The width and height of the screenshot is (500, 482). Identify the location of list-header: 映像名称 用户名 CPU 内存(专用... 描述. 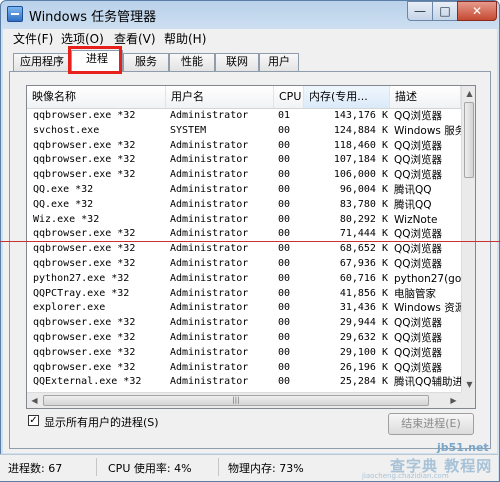
(244, 97).